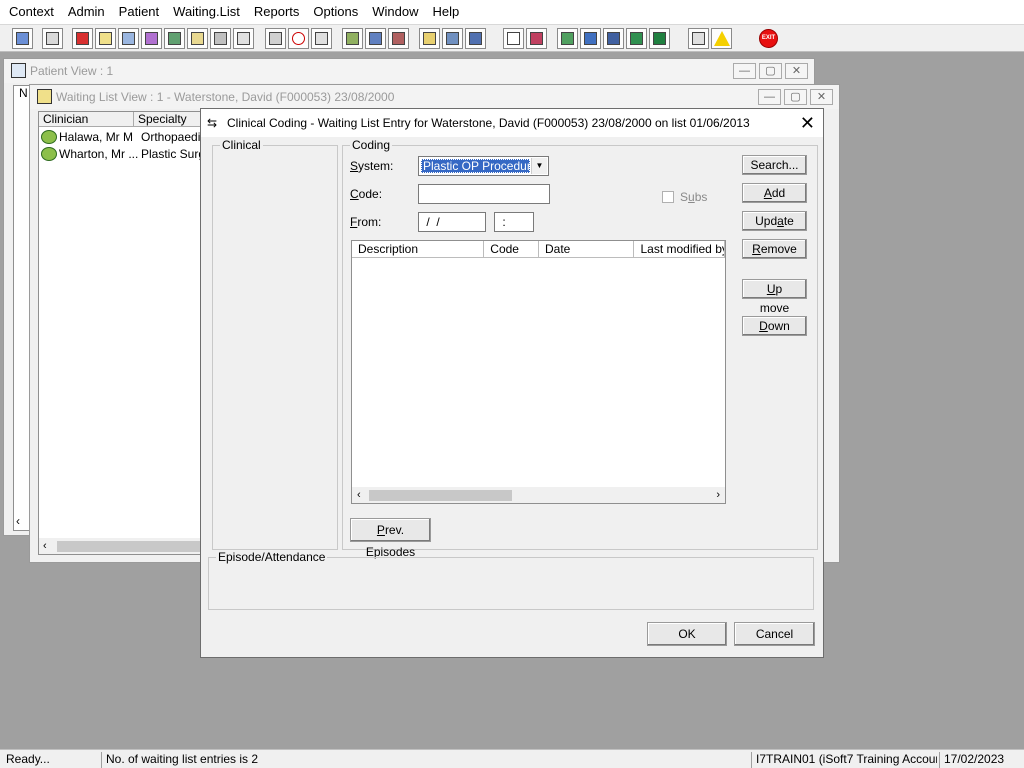 The height and width of the screenshot is (768, 1024). I want to click on exchange-icon: ⇆, so click(212, 123).